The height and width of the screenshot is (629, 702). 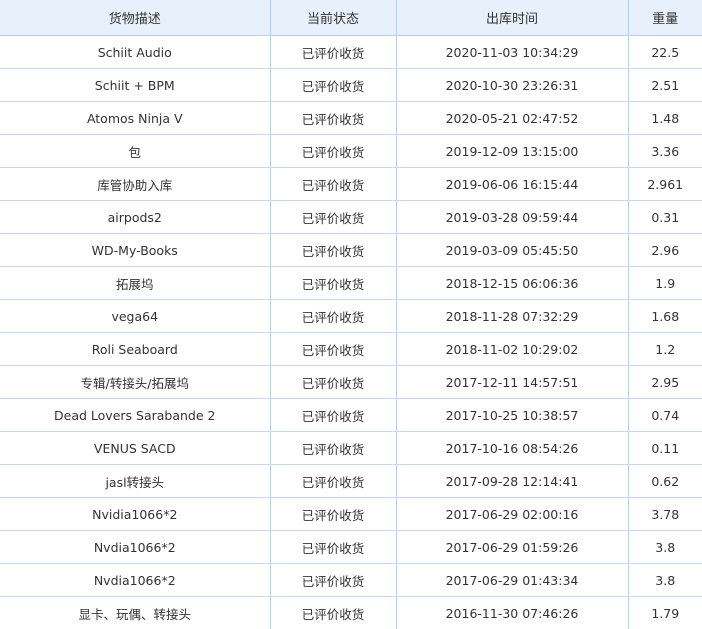 I want to click on cell-weight: 3.78, so click(x=665, y=514).